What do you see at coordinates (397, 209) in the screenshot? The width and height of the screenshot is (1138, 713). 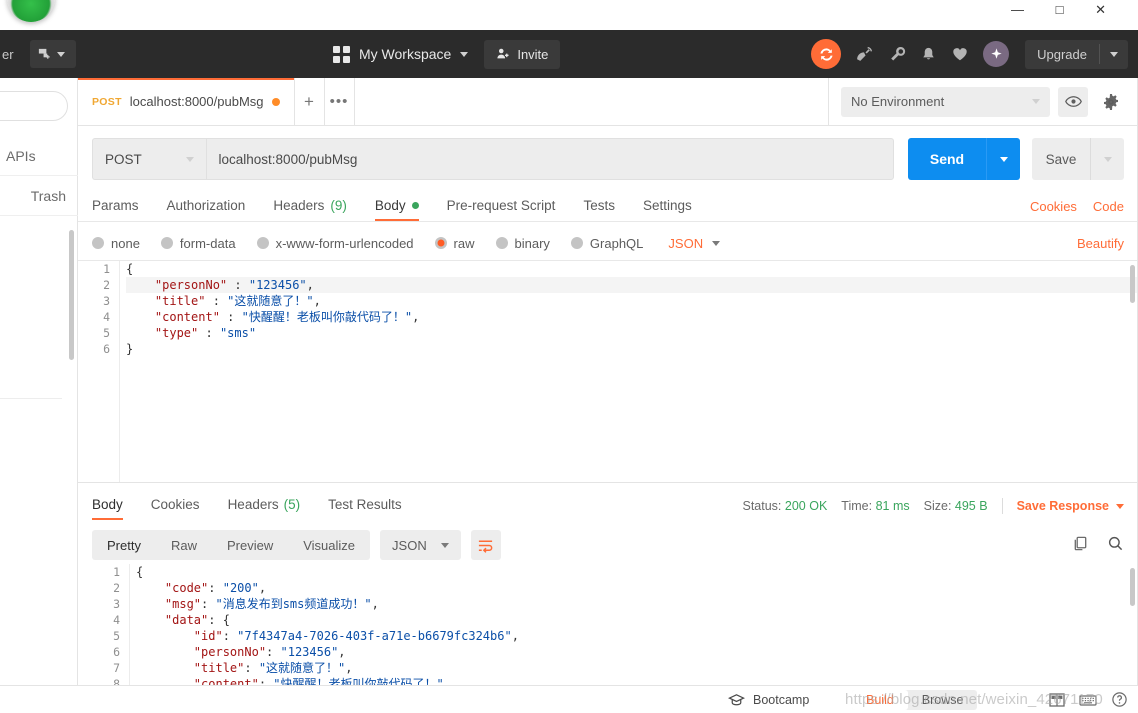 I see `tab-body: Body` at bounding box center [397, 209].